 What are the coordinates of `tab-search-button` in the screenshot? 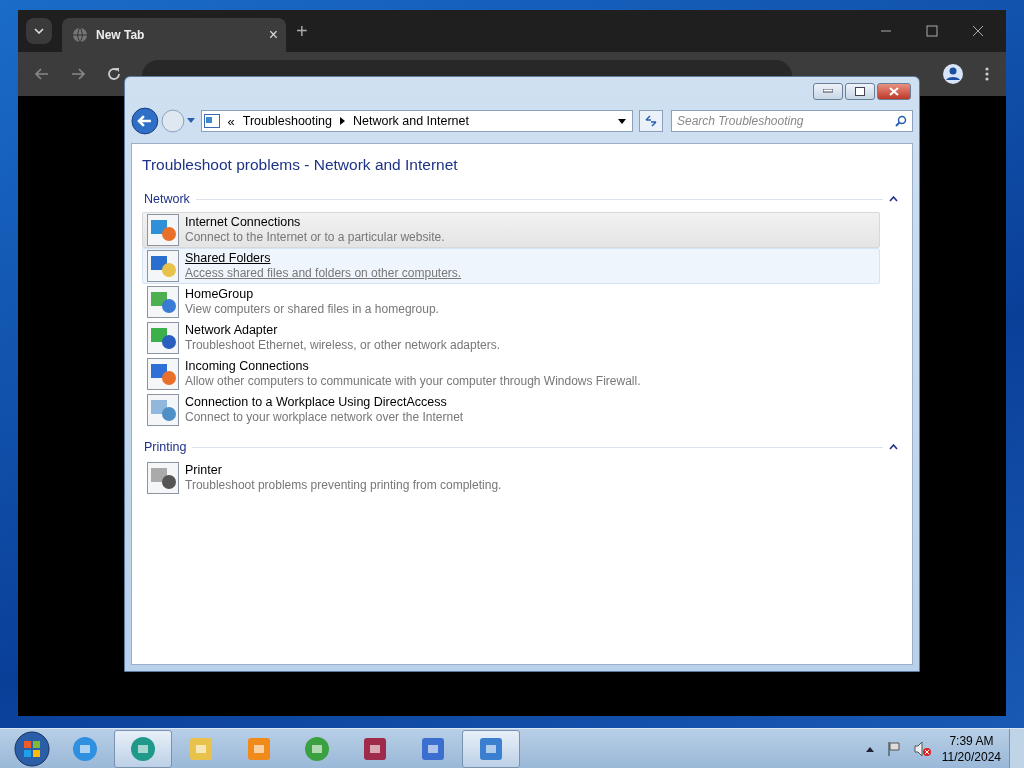 It's located at (39, 31).